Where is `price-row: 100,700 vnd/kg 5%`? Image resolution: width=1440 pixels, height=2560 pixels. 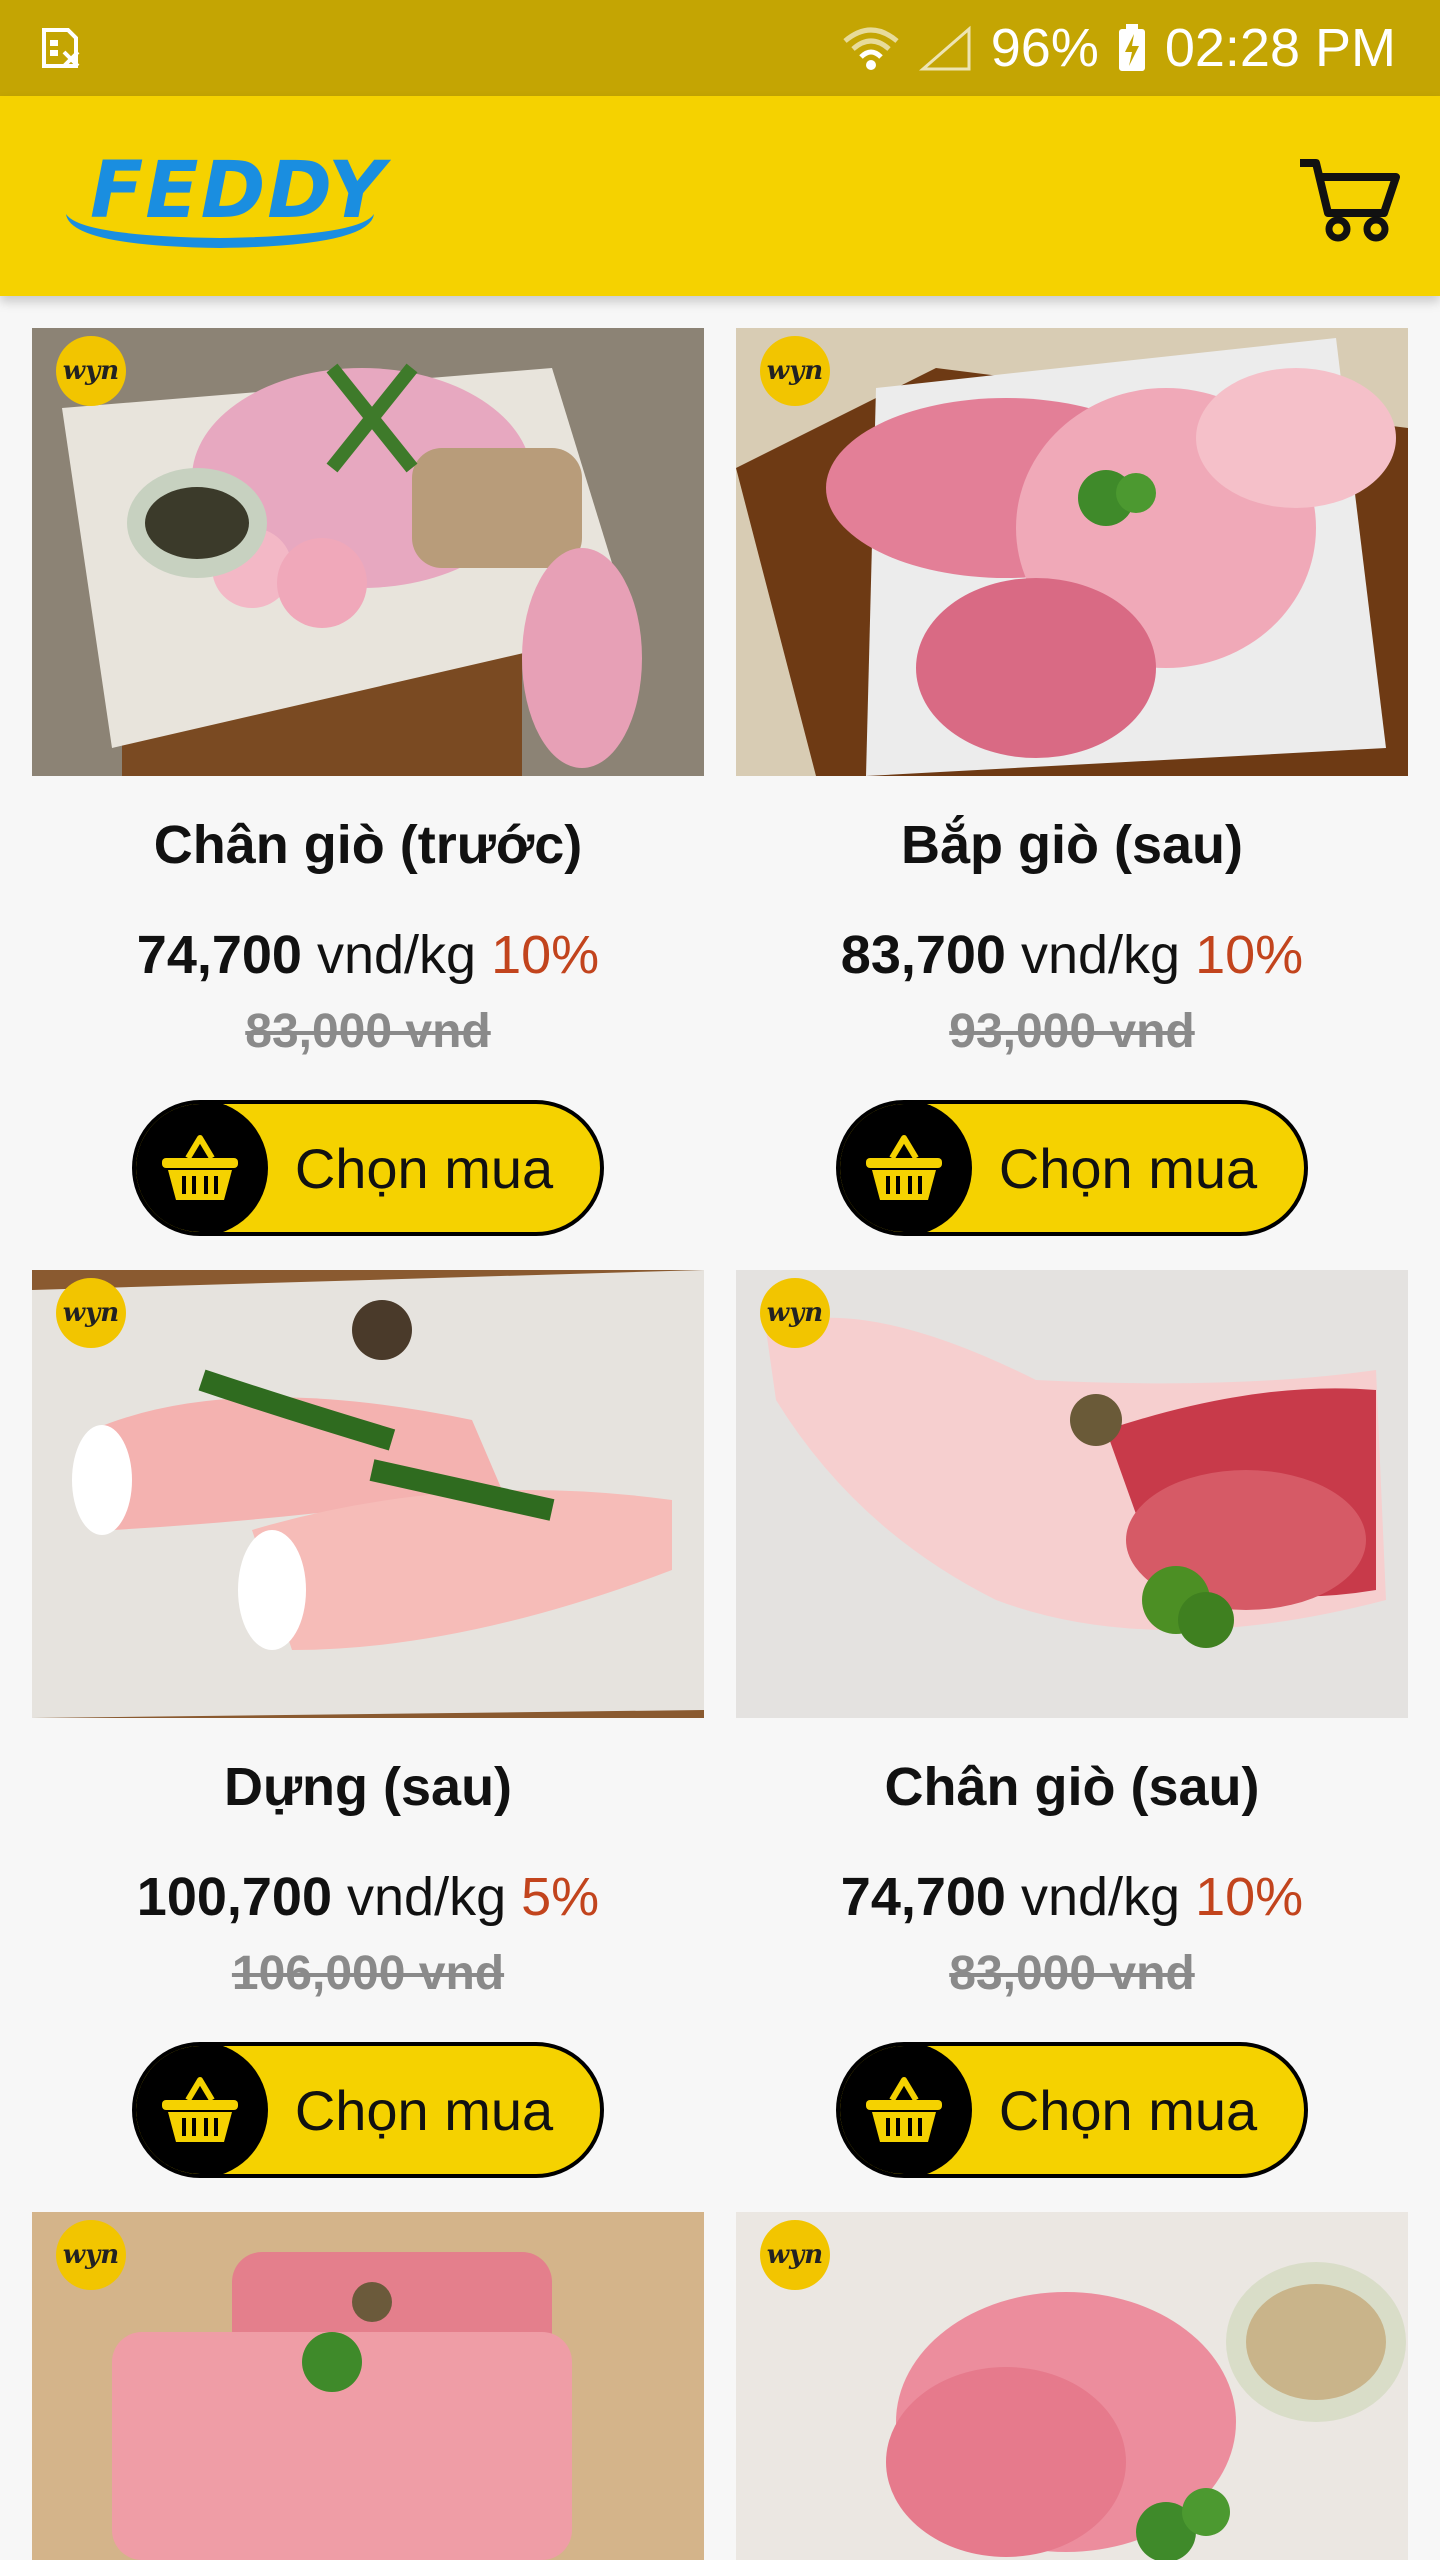
price-row: 100,700 vnd/kg 5% is located at coordinates (368, 1897).